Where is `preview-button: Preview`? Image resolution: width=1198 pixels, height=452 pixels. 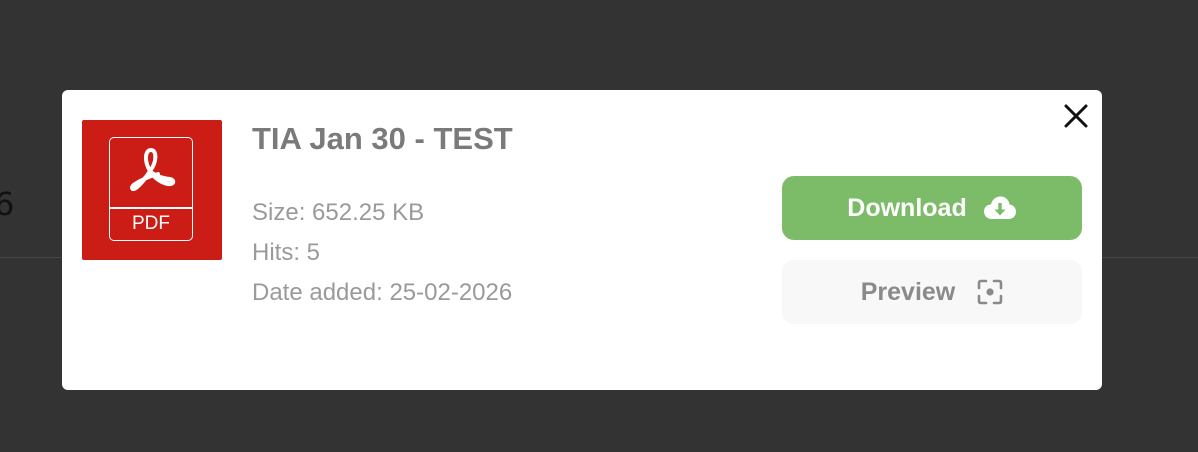 preview-button: Preview is located at coordinates (932, 292).